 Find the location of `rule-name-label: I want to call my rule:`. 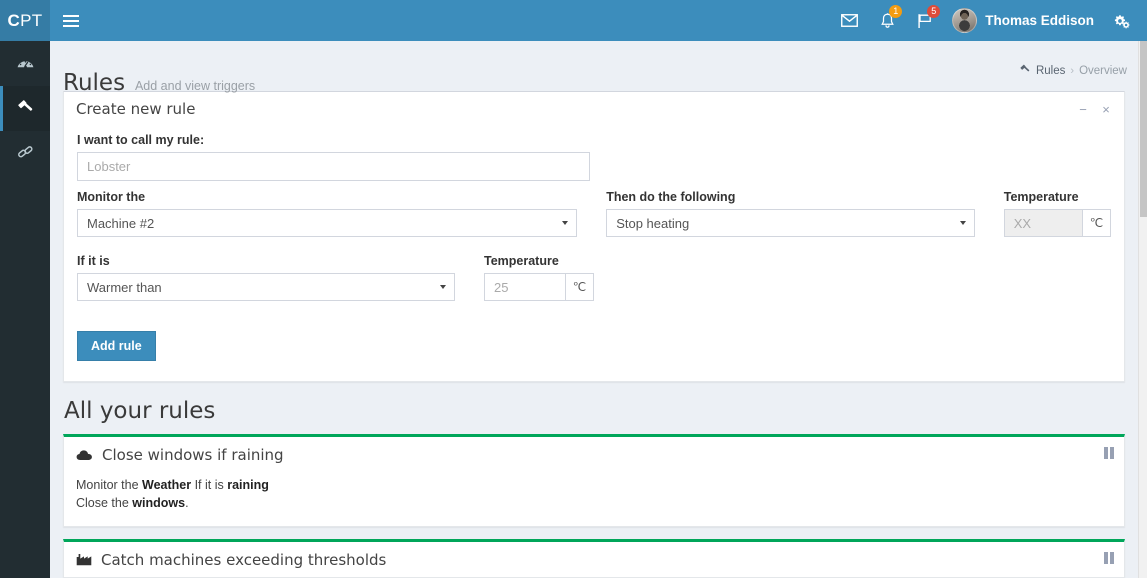

rule-name-label: I want to call my rule: is located at coordinates (141, 140).